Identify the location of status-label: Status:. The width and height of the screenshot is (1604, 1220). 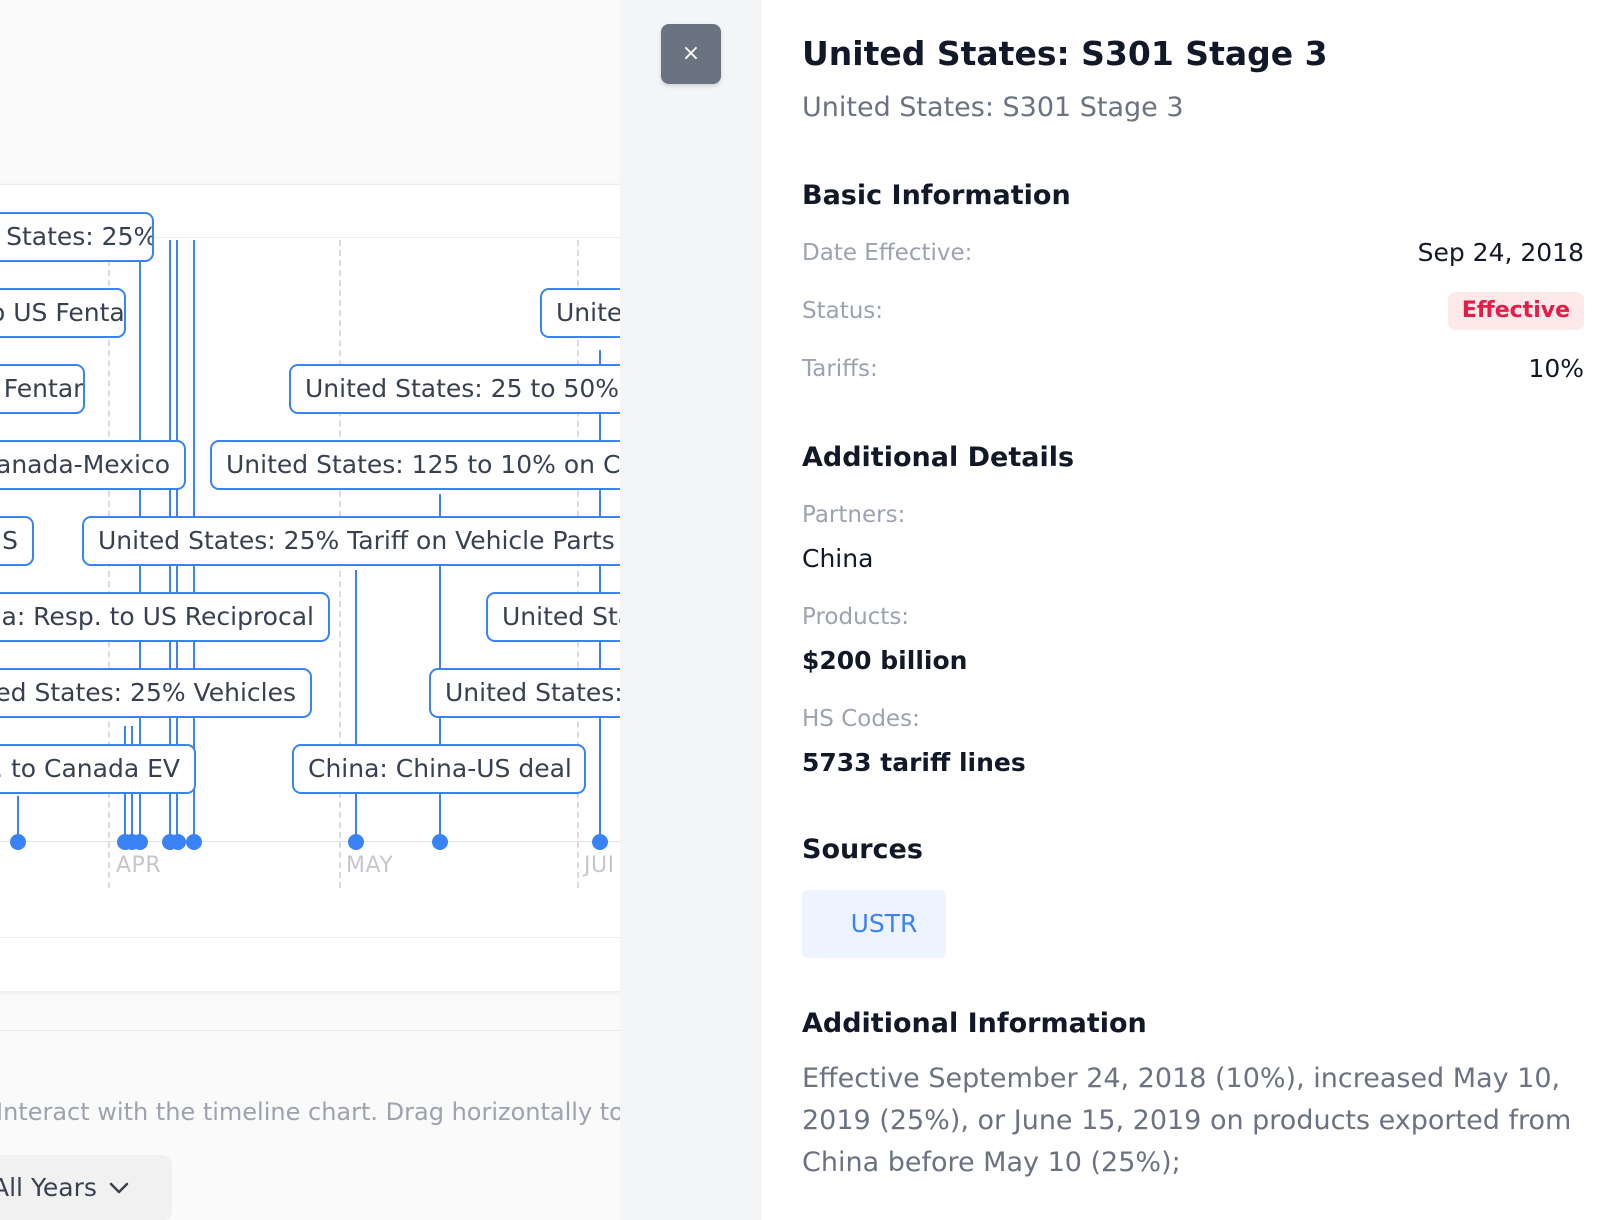
(843, 311).